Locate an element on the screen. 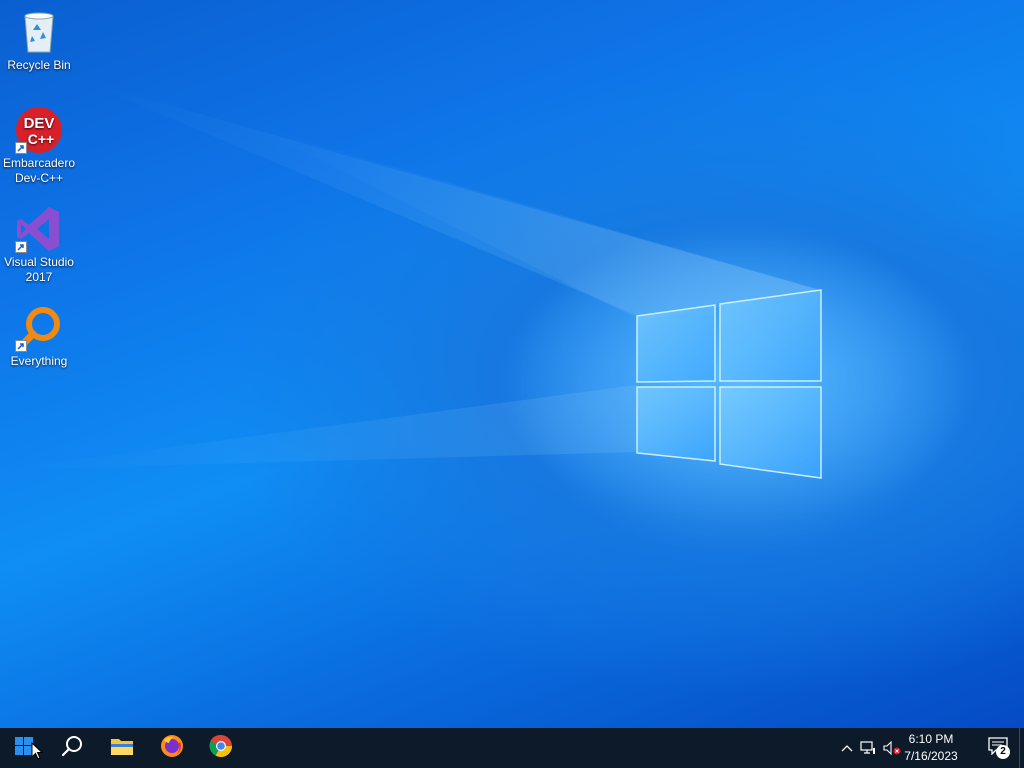 The height and width of the screenshot is (768, 1024). clock-date: 7/16/2023 is located at coordinates (931, 756).